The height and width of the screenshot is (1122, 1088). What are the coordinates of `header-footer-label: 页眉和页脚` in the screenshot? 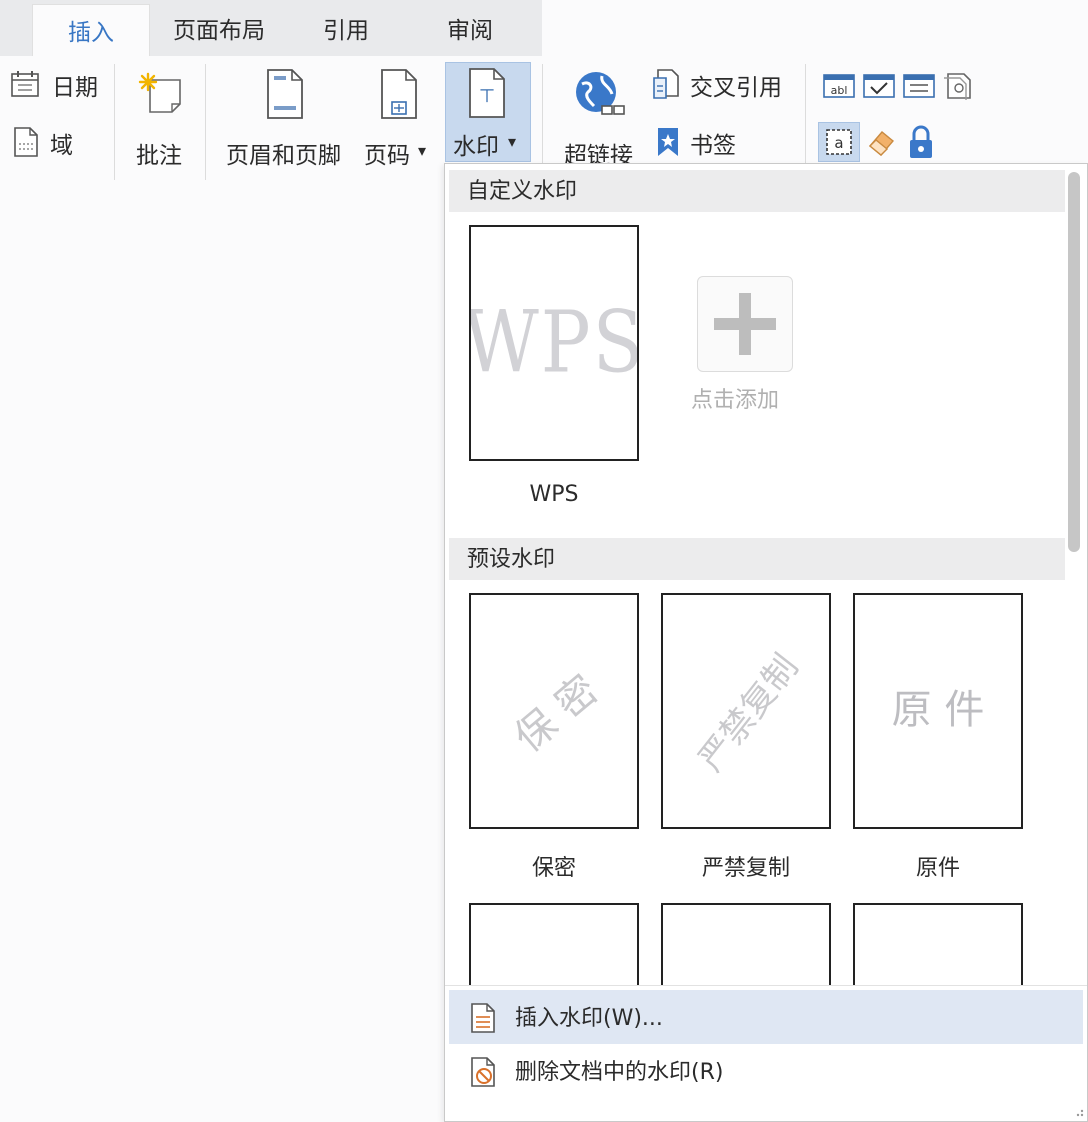 It's located at (283, 156).